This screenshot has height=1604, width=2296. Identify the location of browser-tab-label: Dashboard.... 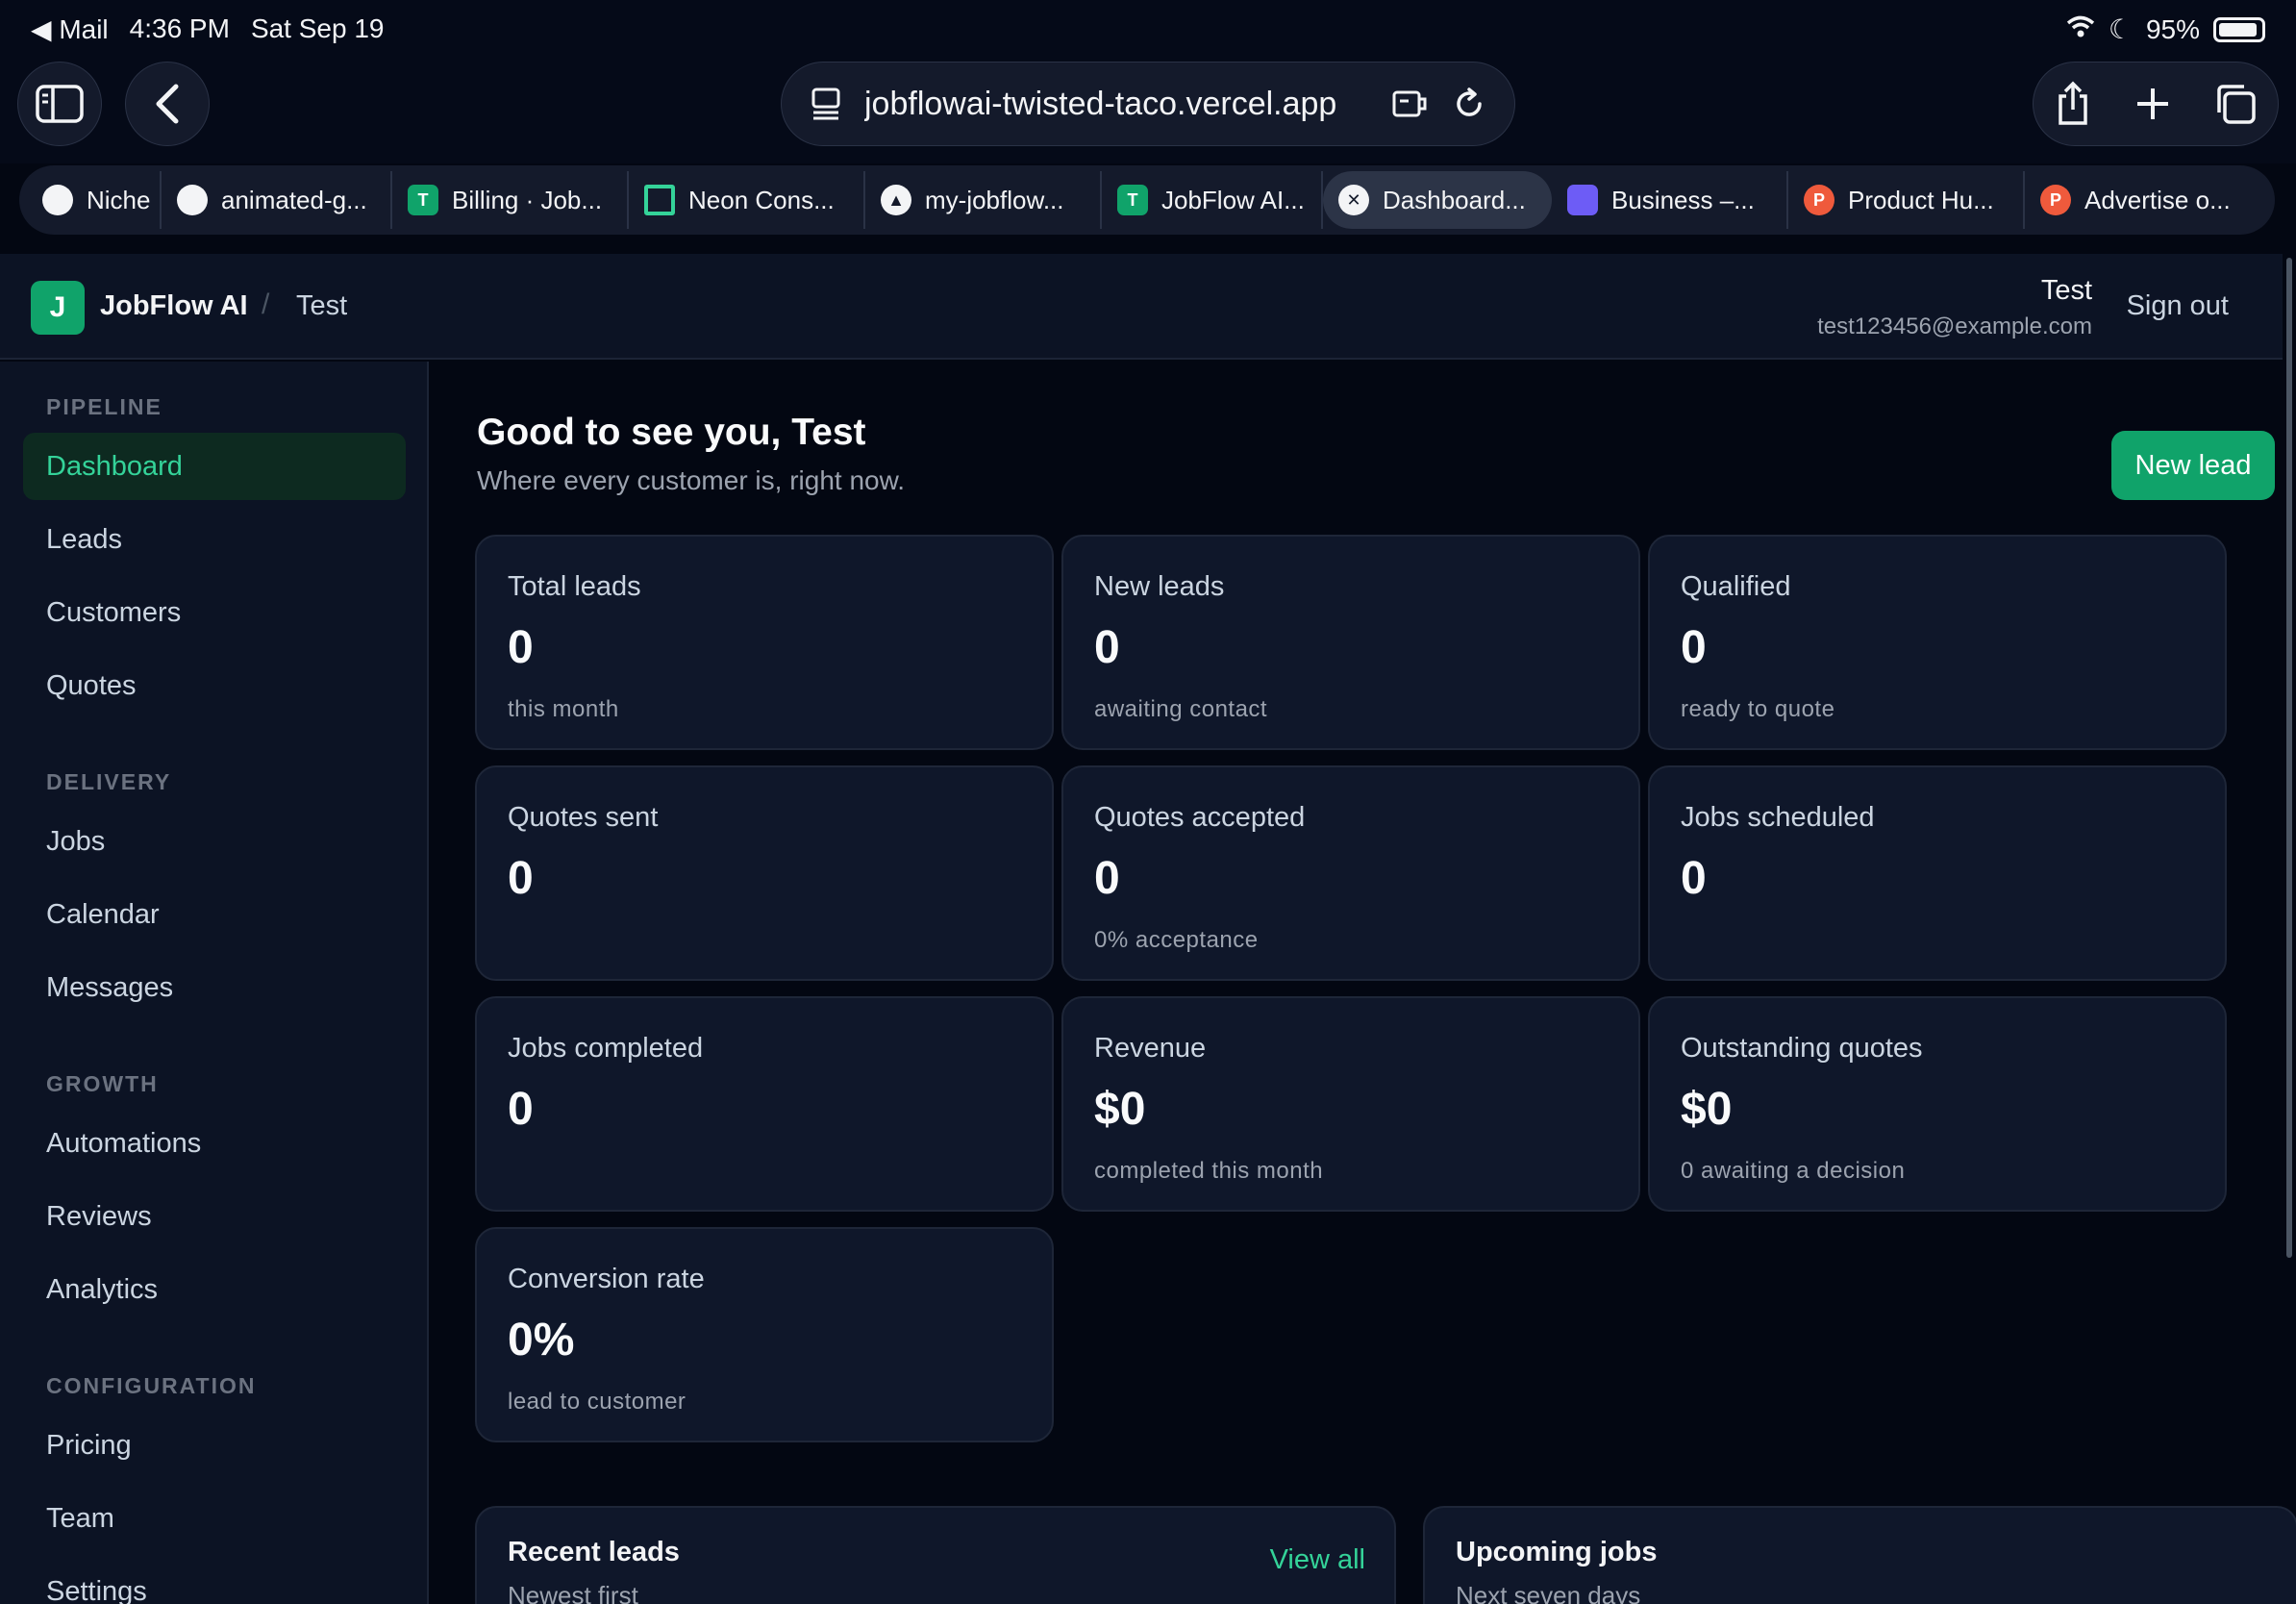
(1454, 199).